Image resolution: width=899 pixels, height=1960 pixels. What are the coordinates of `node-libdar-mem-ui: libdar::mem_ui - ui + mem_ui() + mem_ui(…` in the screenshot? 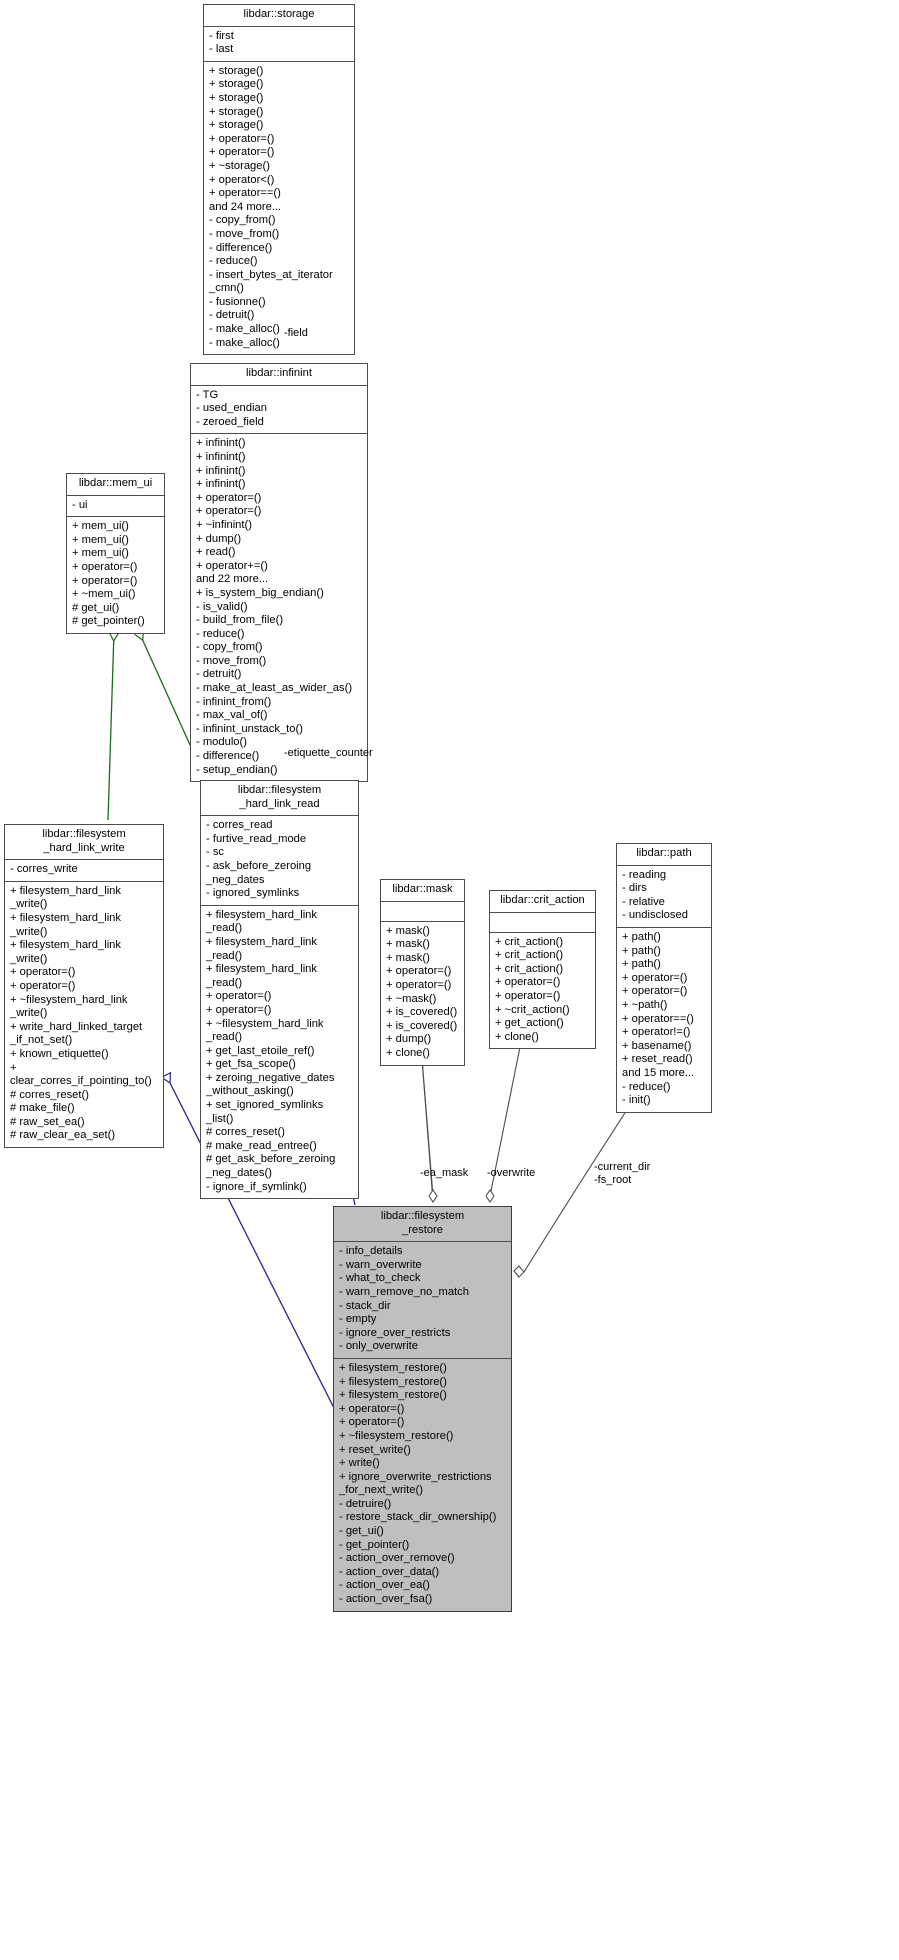 It's located at (115, 553).